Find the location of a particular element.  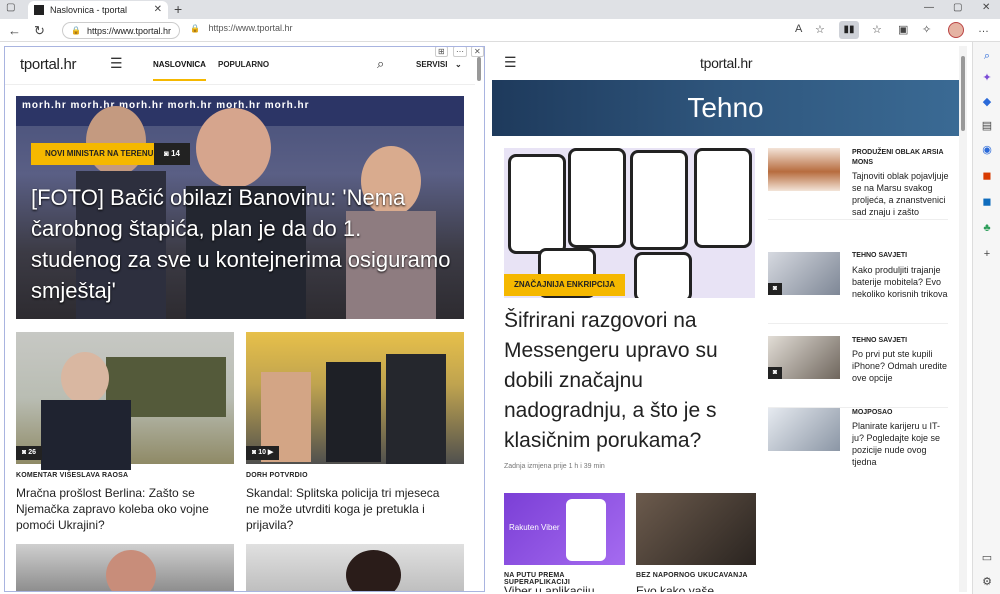

nav-servisi: SERVISI is located at coordinates (431, 64).